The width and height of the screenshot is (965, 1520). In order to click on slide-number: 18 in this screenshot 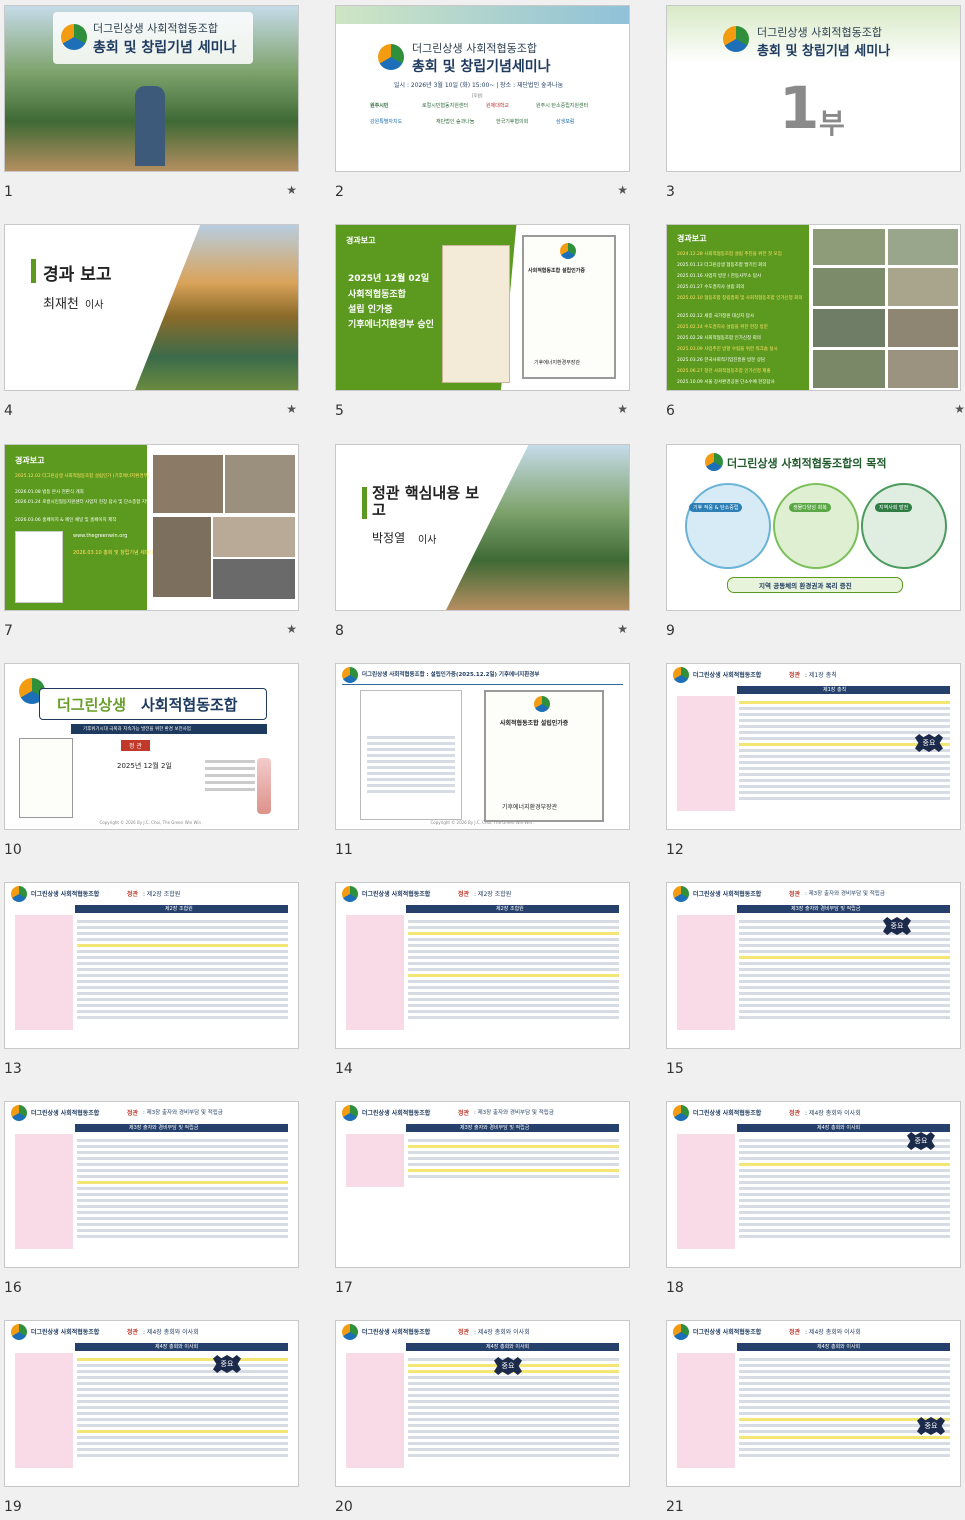, I will do `click(675, 1288)`.